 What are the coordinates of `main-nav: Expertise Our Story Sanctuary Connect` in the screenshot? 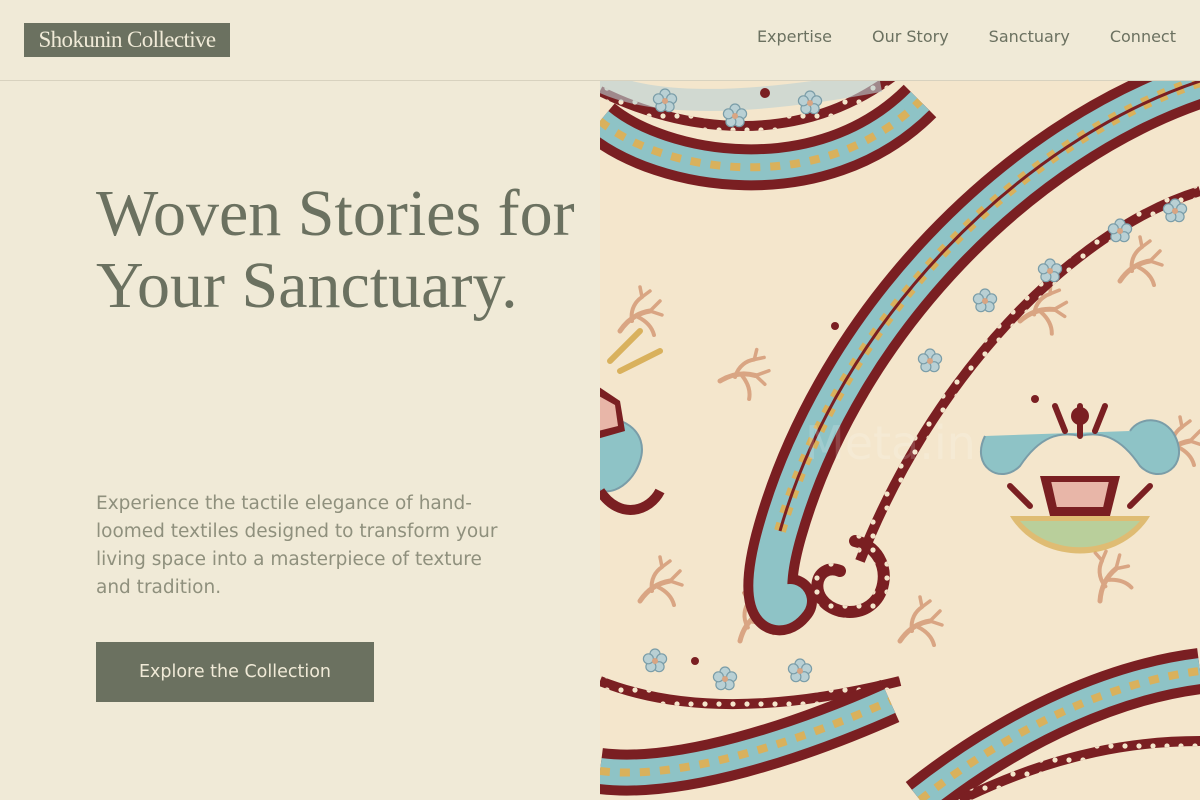 It's located at (966, 37).